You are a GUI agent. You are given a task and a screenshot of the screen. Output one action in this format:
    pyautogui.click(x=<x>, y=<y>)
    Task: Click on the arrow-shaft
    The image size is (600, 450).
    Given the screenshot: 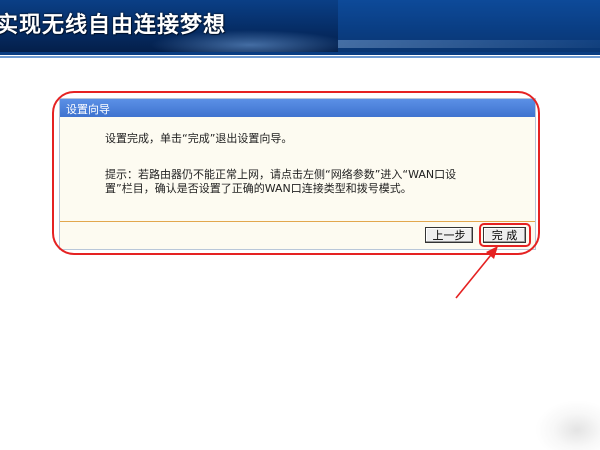 What is the action you would take?
    pyautogui.click(x=475, y=274)
    